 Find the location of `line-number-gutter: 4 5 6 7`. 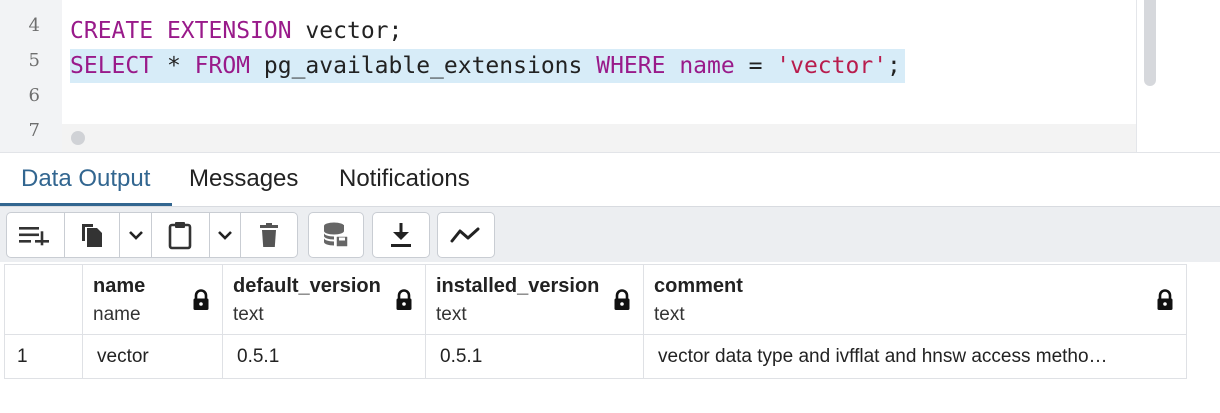

line-number-gutter: 4 5 6 7 is located at coordinates (31, 76).